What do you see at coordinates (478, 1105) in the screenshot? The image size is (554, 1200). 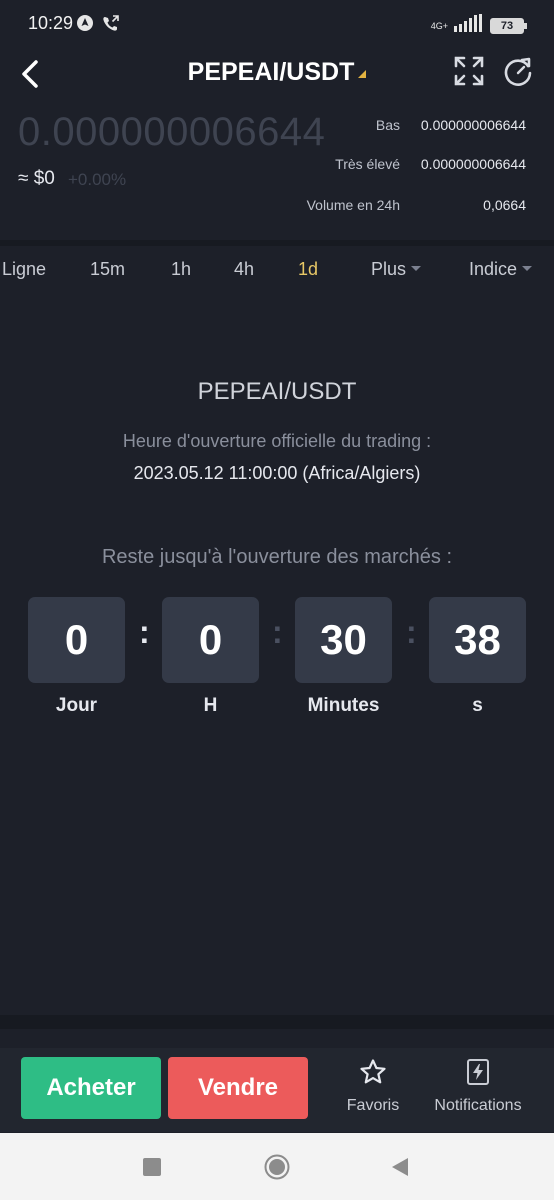 I see `notifications-label: Notifications` at bounding box center [478, 1105].